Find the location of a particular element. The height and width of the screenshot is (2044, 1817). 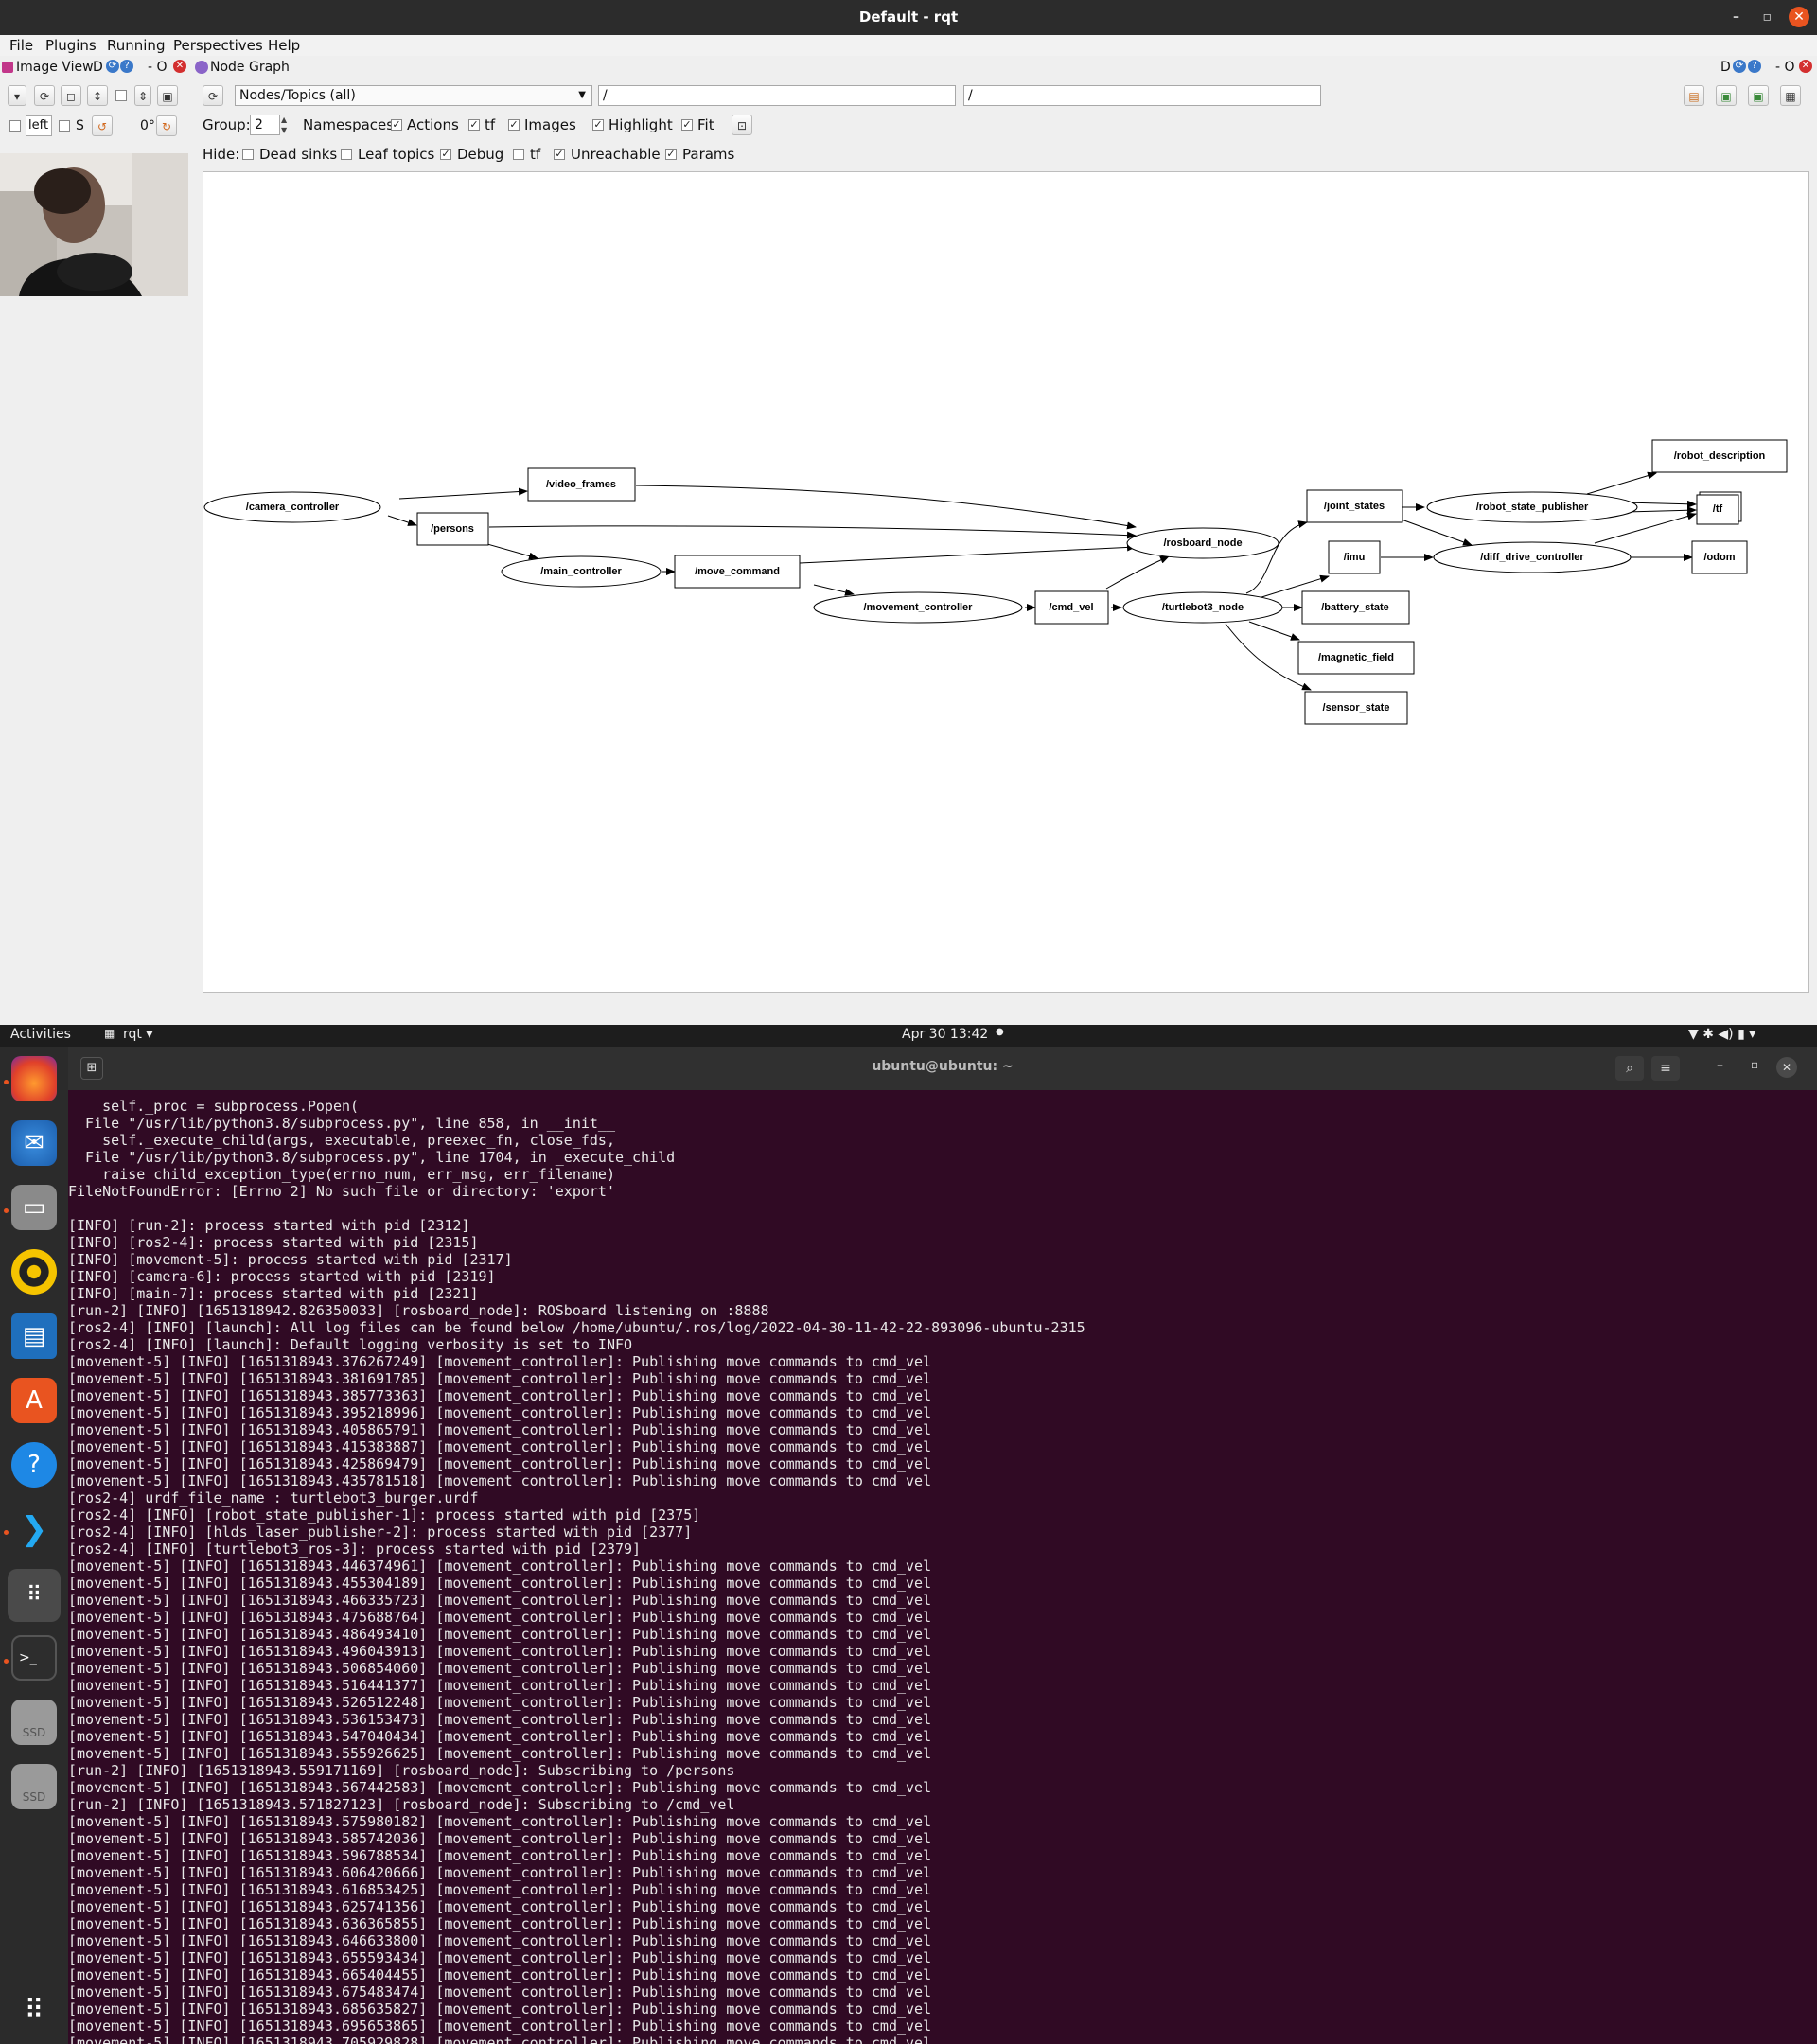

images-checkbox: ✓ is located at coordinates (514, 125).